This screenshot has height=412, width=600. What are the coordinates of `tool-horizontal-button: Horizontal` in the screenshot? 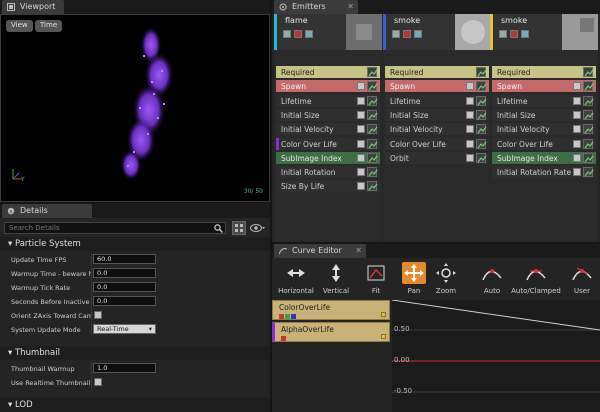 It's located at (296, 279).